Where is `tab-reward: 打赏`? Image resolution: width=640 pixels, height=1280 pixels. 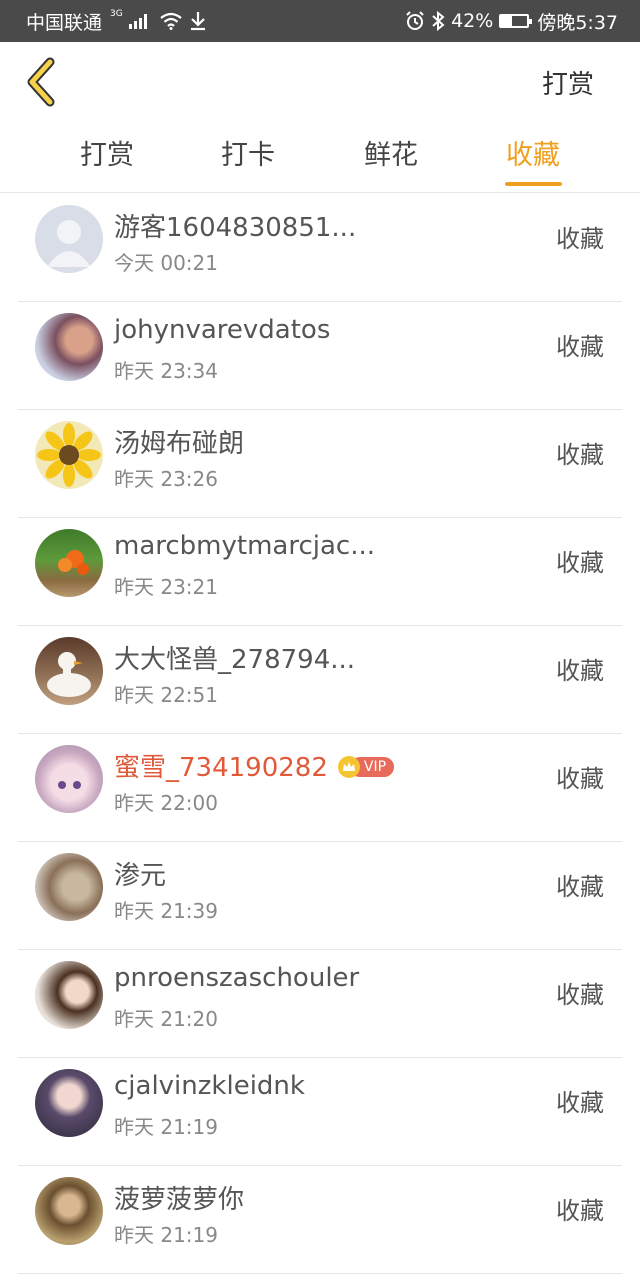 tab-reward: 打赏 is located at coordinates (107, 156).